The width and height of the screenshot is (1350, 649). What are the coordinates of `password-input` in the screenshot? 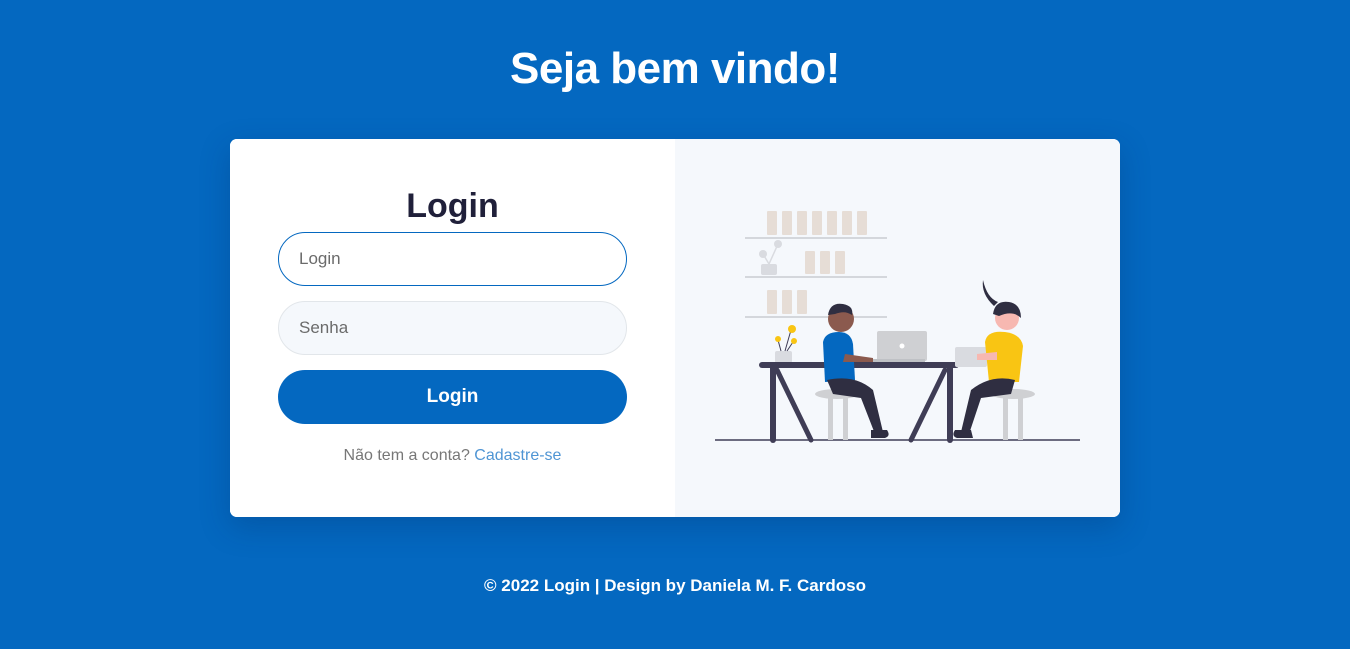 It's located at (452, 328).